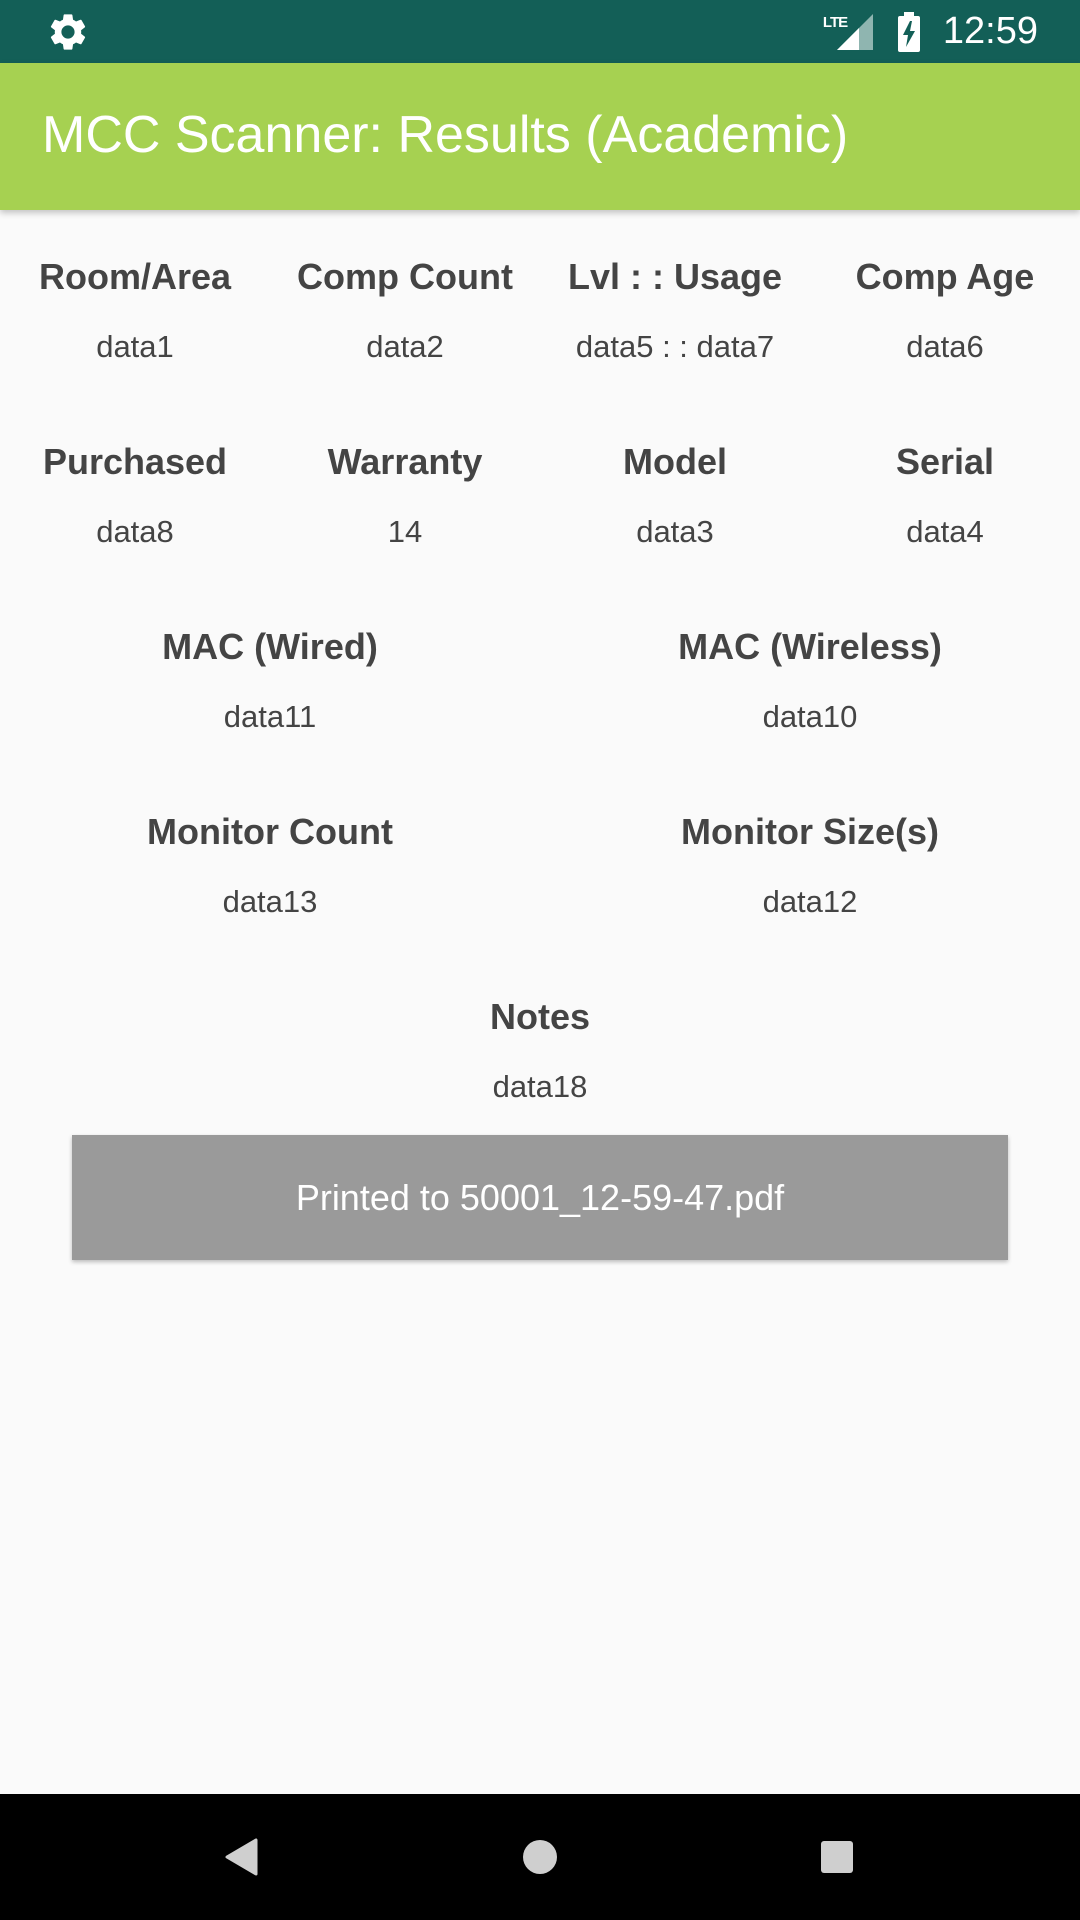 Image resolution: width=1080 pixels, height=1920 pixels. I want to click on field-monitor-count: Monitor Count data13, so click(270, 865).